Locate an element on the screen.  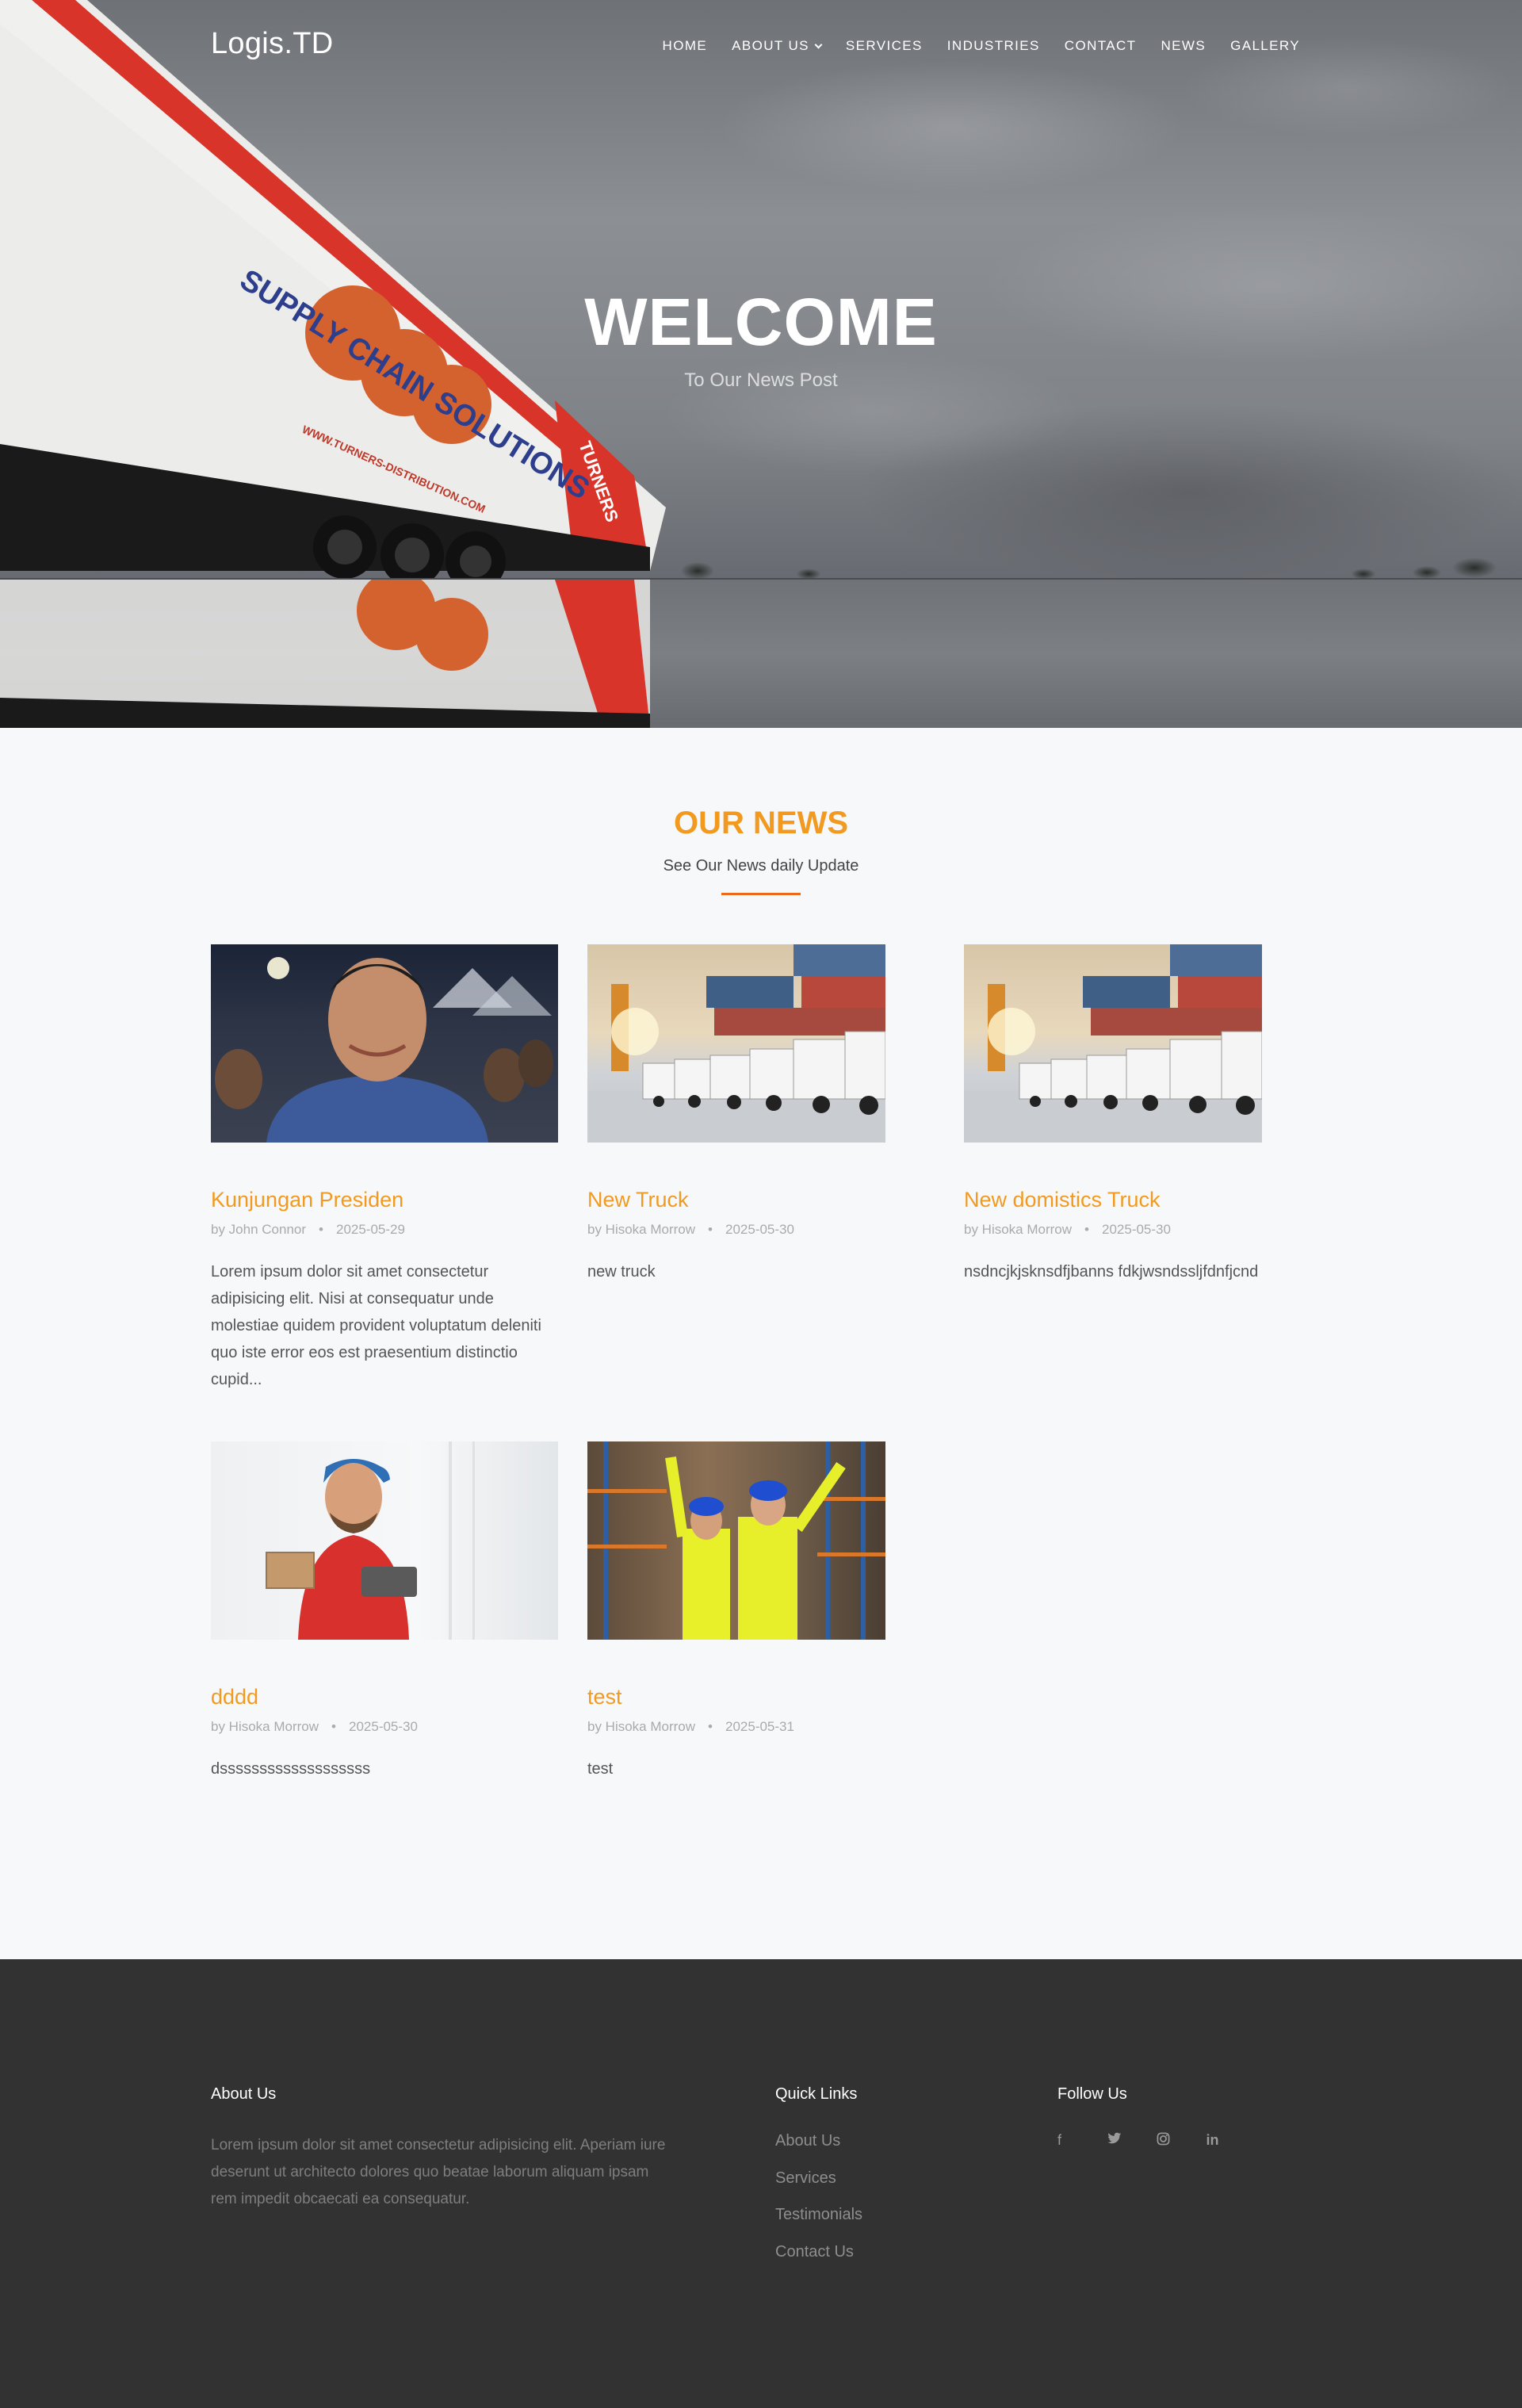
instagram-icon is located at coordinates (1182, 2141).